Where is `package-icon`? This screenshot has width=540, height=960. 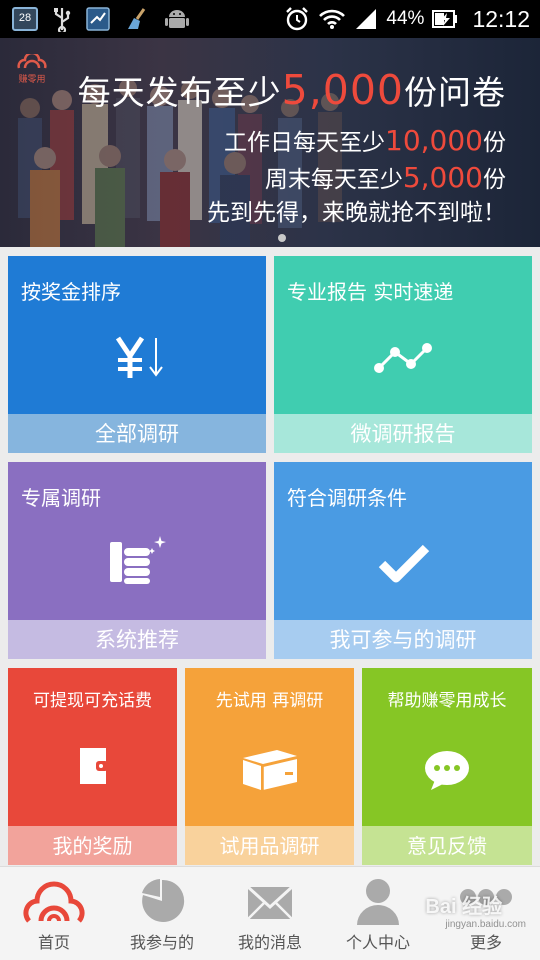 package-icon is located at coordinates (270, 770).